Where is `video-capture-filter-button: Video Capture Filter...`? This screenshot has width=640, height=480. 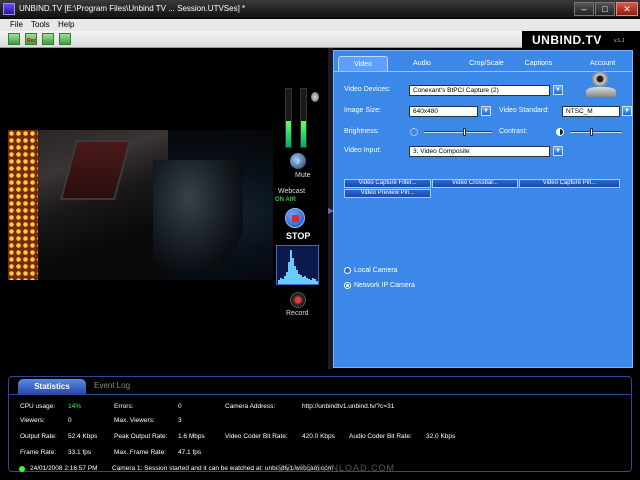 video-capture-filter-button: Video Capture Filter... is located at coordinates (387, 183).